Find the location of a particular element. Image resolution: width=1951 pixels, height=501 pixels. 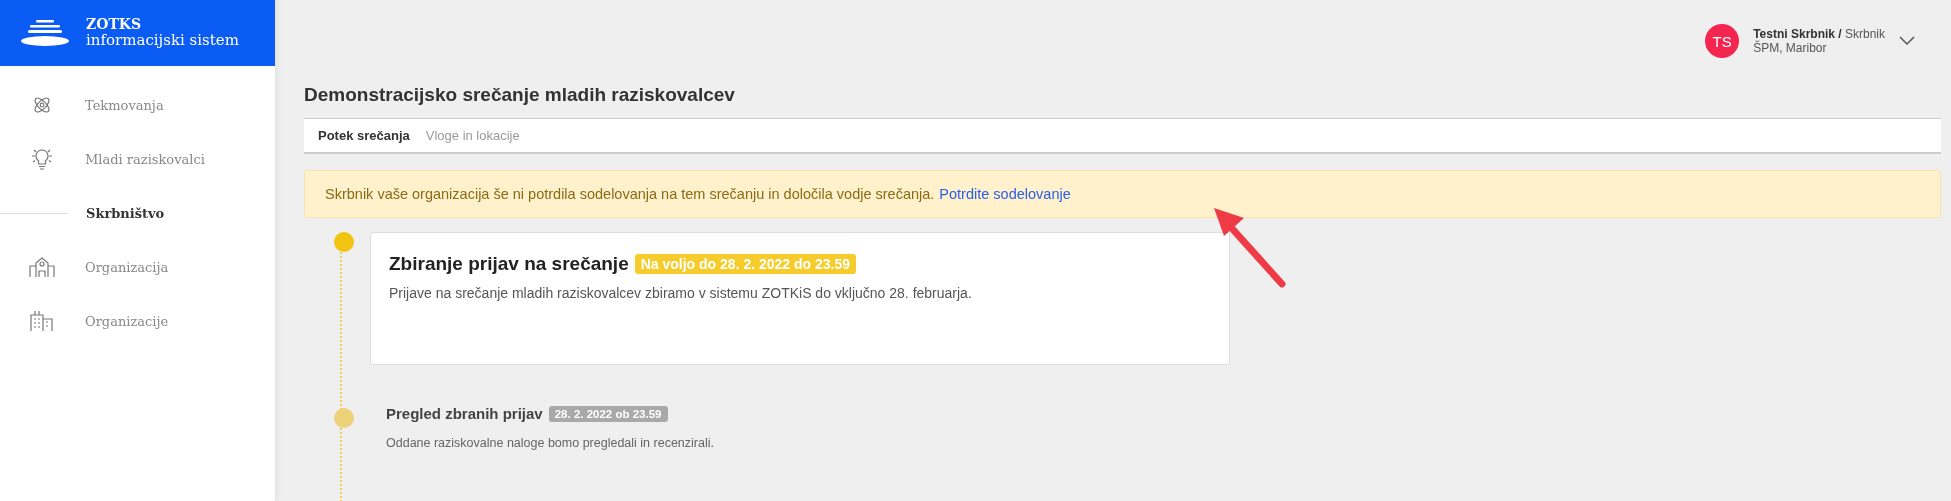

user-menu: TS Testni Skrbnik / Skrbnik ŠPM, Maribor is located at coordinates (1810, 41).